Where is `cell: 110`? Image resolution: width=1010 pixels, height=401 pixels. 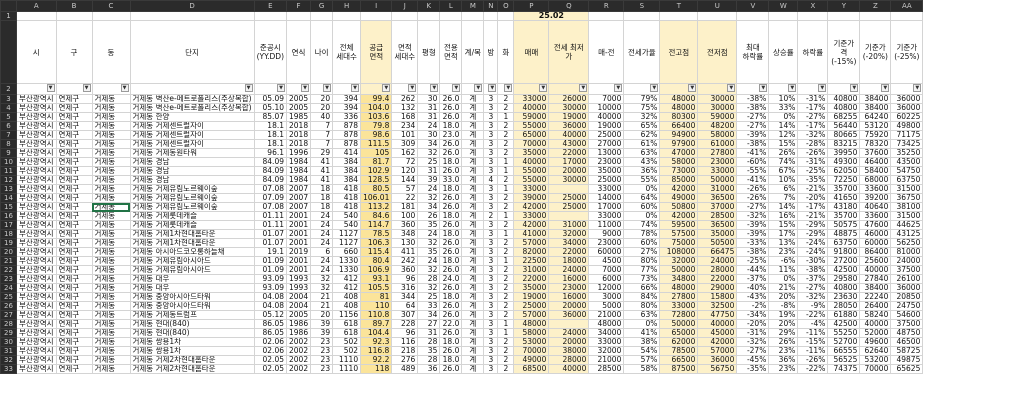
cell: 110 is located at coordinates (376, 306).